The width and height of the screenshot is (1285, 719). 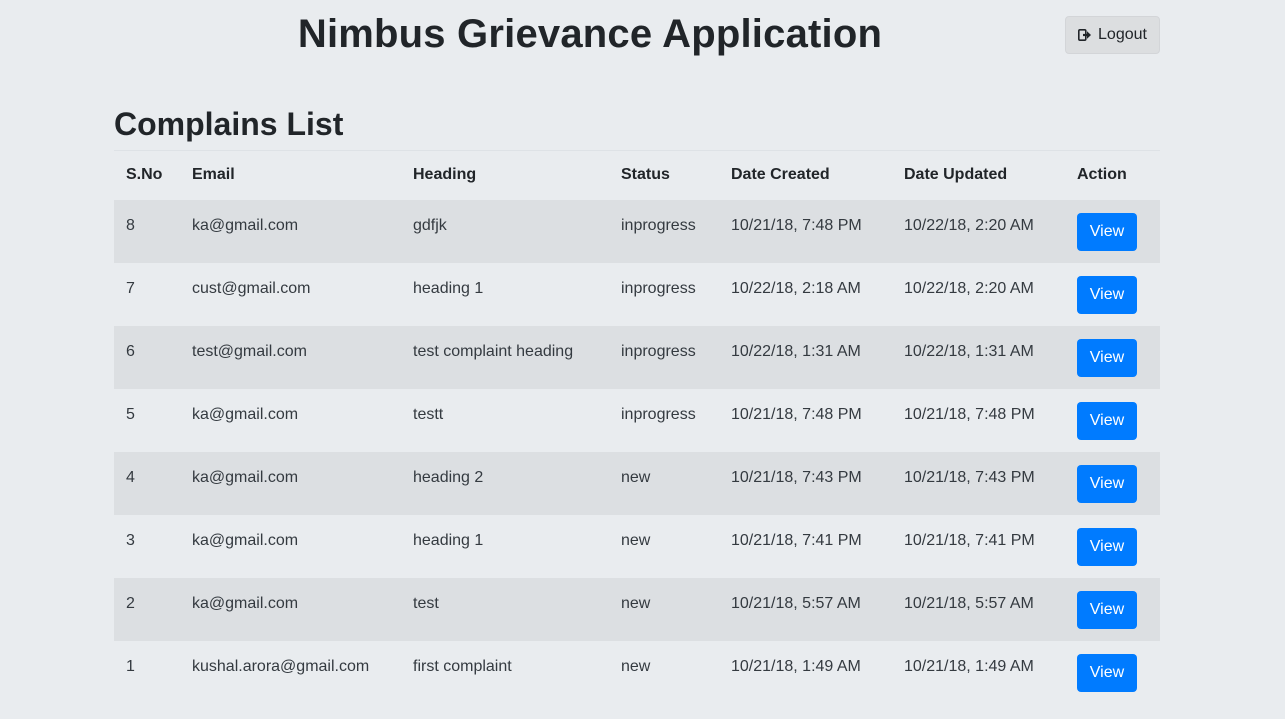 What do you see at coordinates (796, 540) in the screenshot?
I see `cell-date-created: 10/21/18, 7:41 PM` at bounding box center [796, 540].